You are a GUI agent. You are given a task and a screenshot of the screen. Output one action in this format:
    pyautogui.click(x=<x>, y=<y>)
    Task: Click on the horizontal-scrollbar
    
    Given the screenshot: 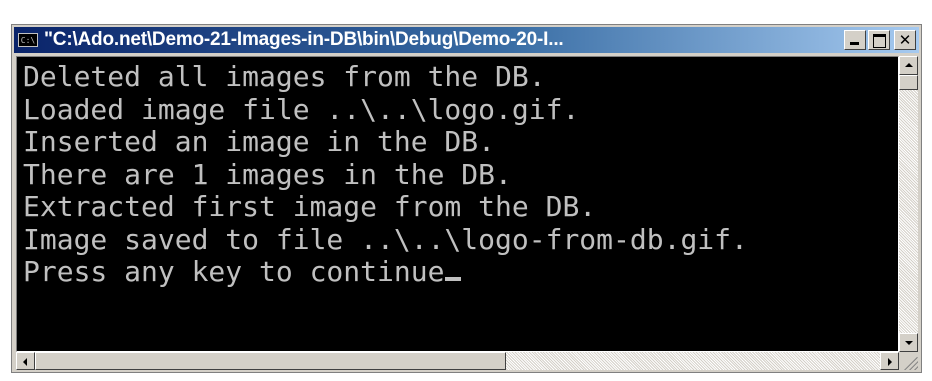 What is the action you would take?
    pyautogui.click(x=457, y=361)
    